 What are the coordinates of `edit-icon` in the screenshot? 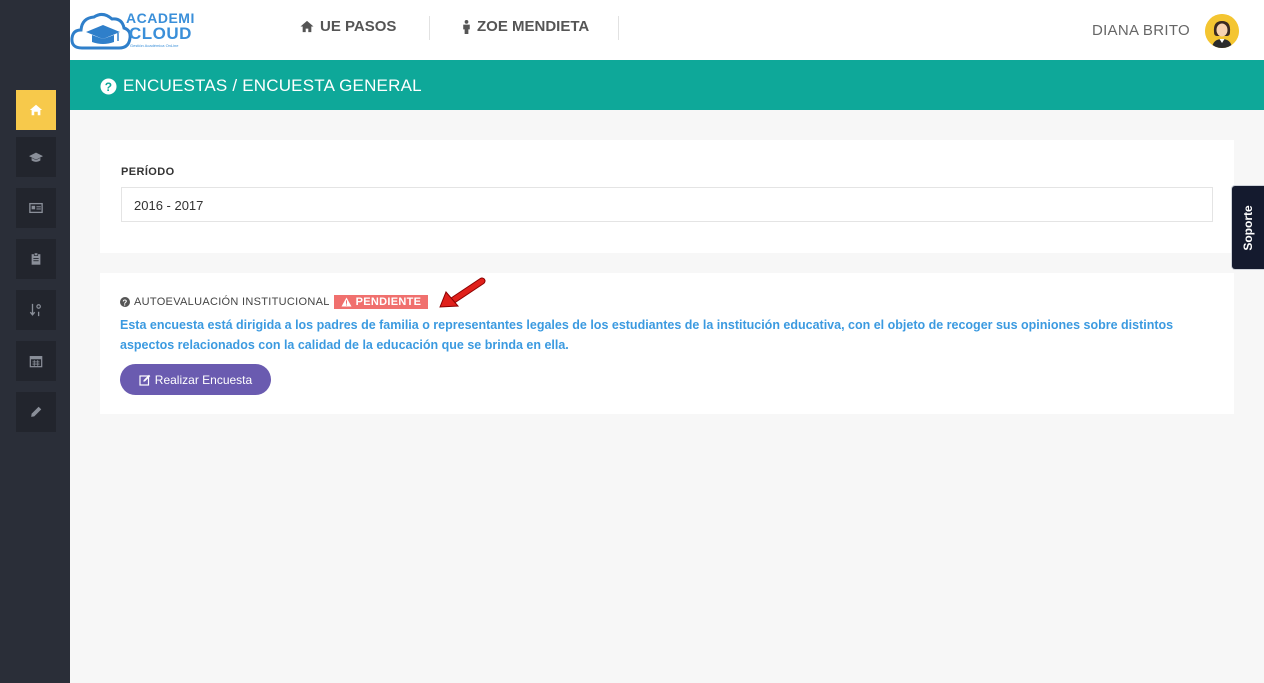 It's located at (145, 380).